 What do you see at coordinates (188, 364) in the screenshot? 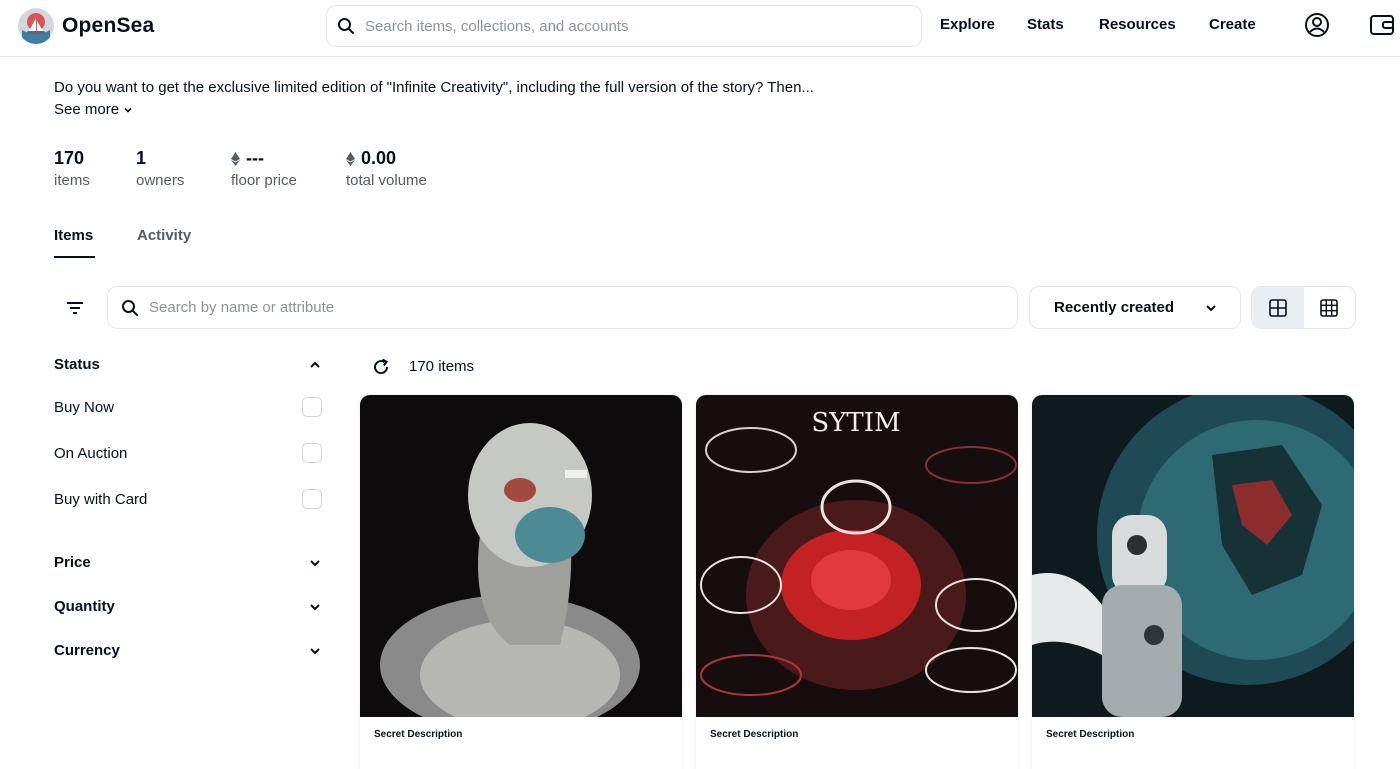
I see `filter-section-status: Status` at bounding box center [188, 364].